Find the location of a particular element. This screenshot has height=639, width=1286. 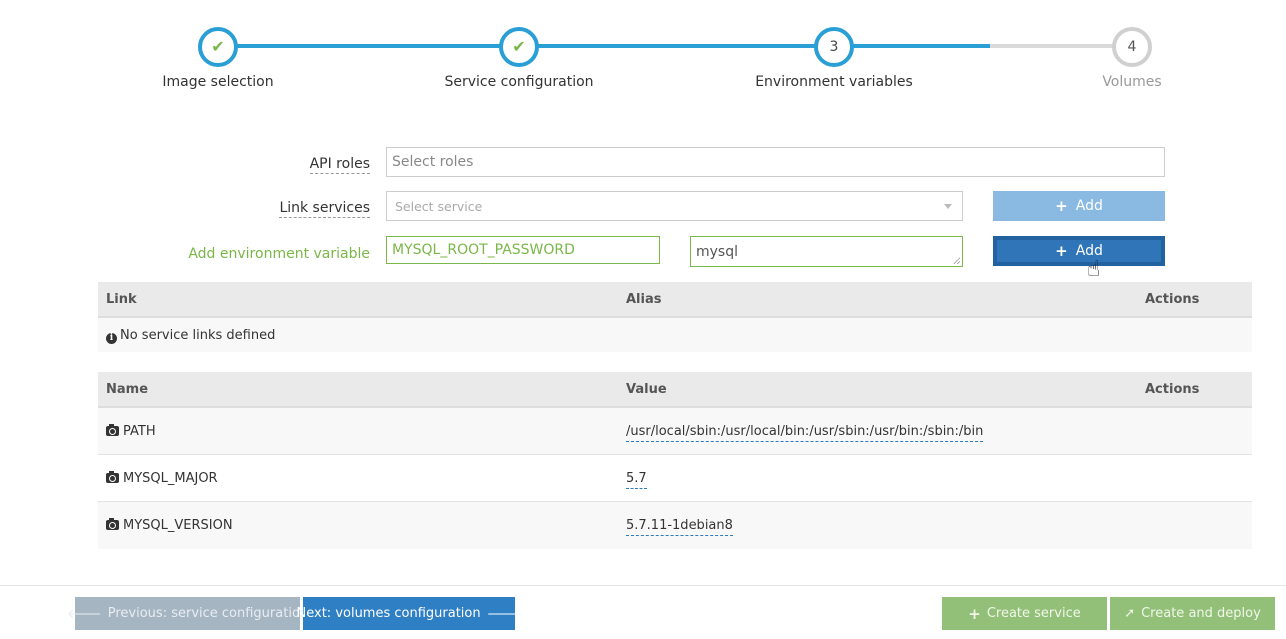

env-value-text: mysql is located at coordinates (717, 251).